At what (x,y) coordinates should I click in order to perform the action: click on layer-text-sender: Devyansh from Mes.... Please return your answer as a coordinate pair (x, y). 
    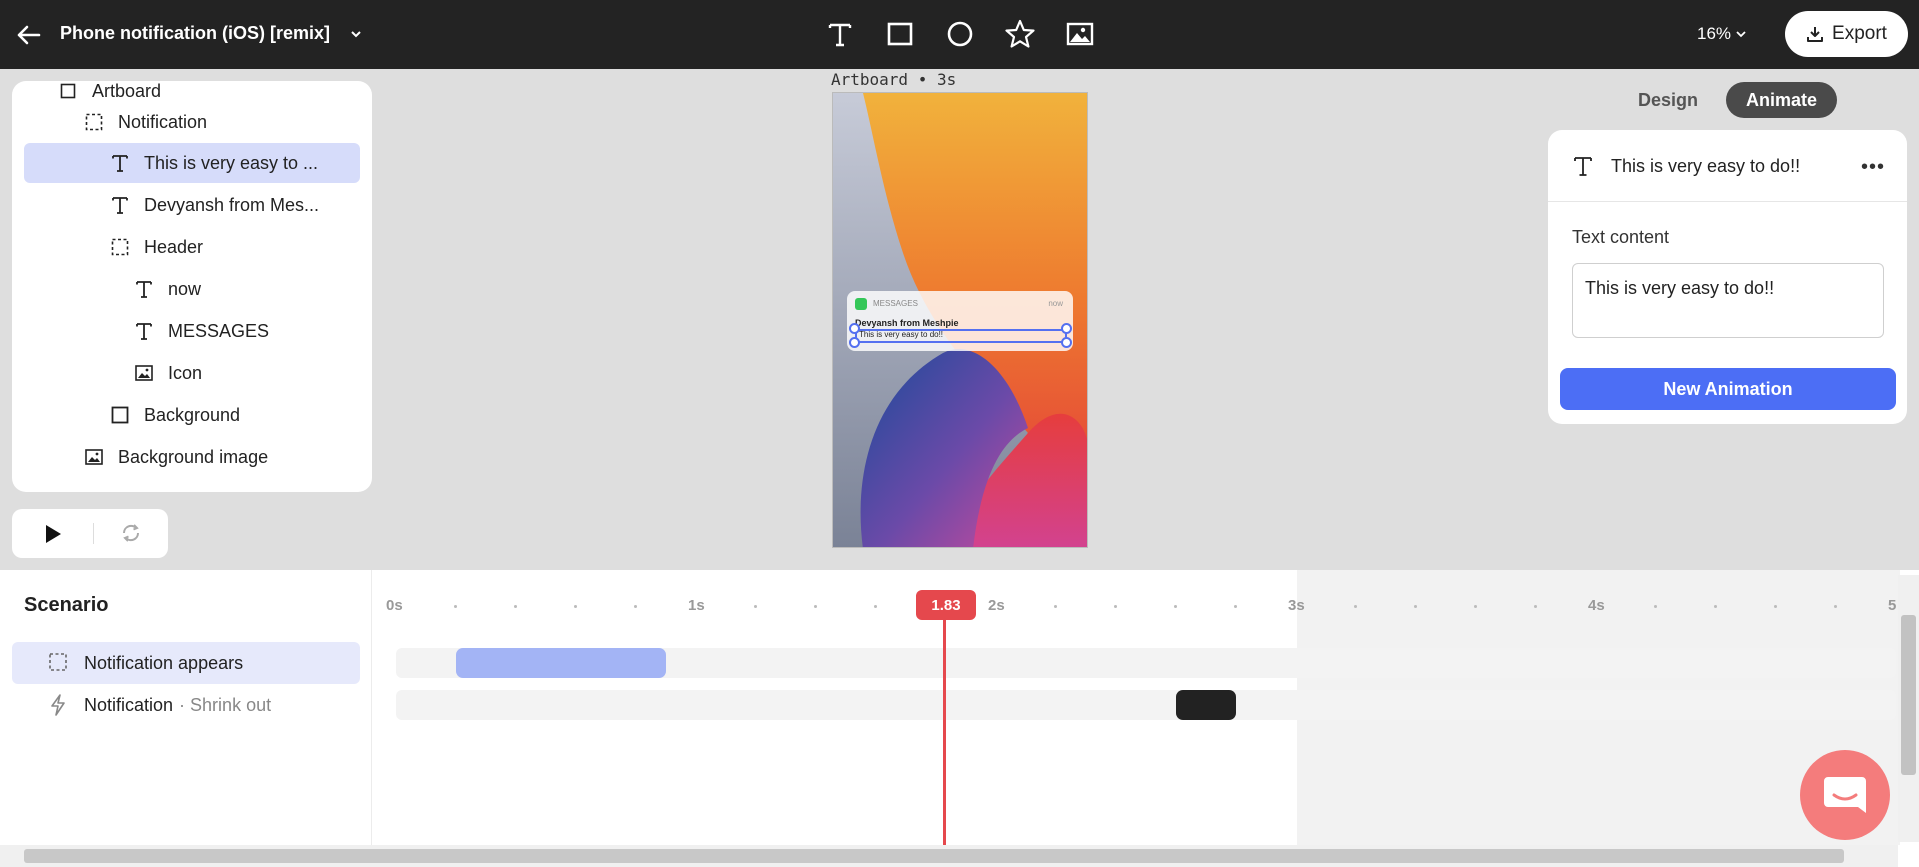
    Looking at the image, I should click on (214, 205).